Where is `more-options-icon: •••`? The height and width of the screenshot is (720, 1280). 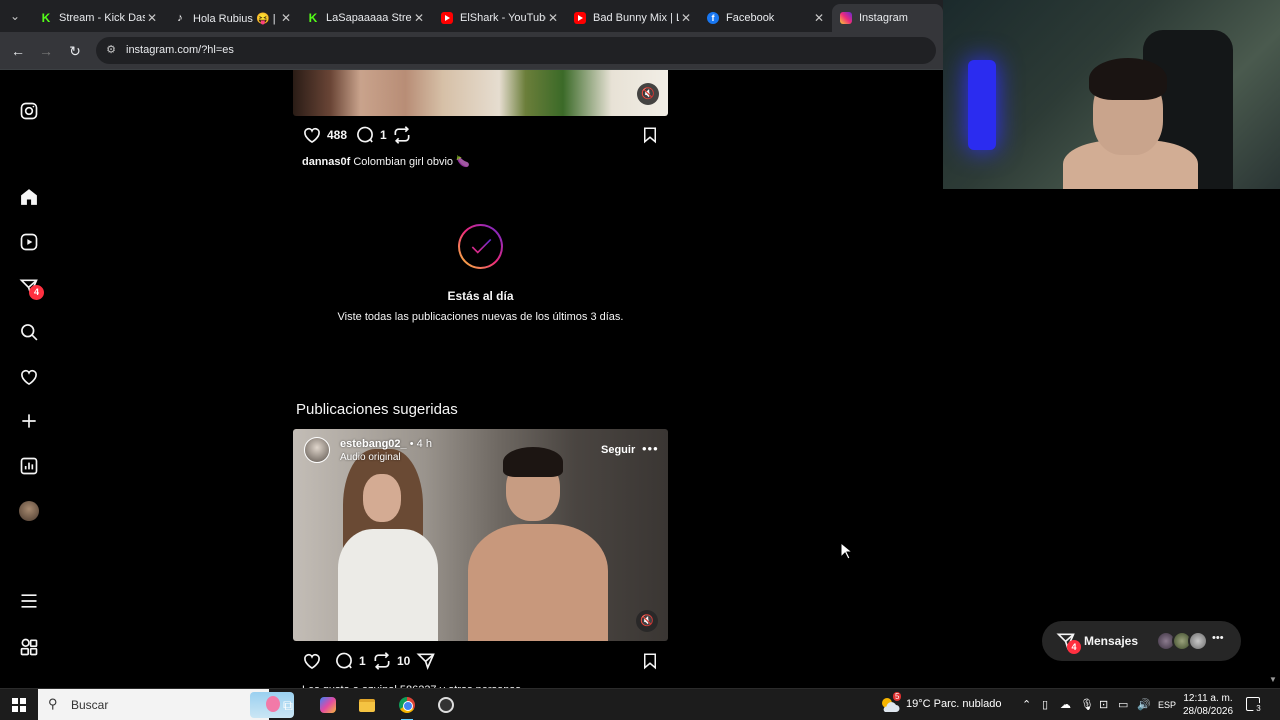 more-options-icon: ••• is located at coordinates (650, 448).